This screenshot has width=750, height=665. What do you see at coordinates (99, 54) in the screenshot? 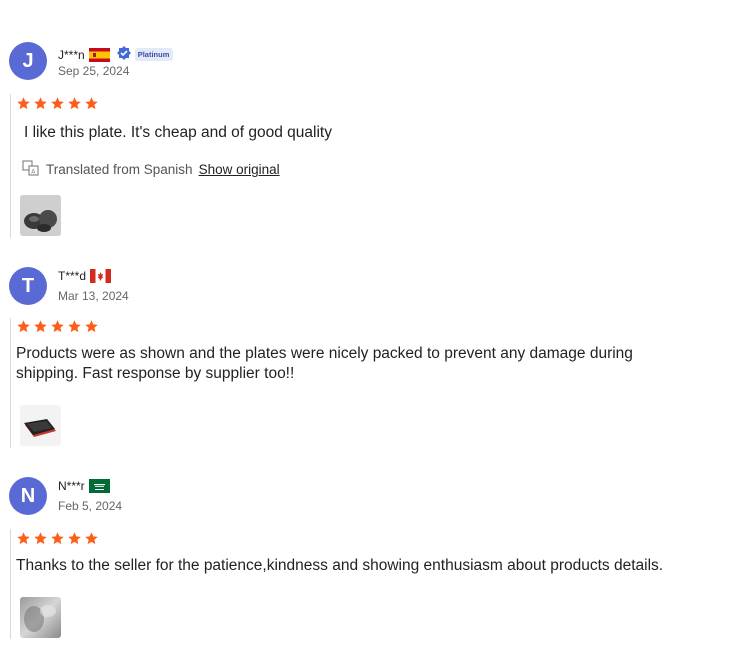
I see `spain-flag-icon` at bounding box center [99, 54].